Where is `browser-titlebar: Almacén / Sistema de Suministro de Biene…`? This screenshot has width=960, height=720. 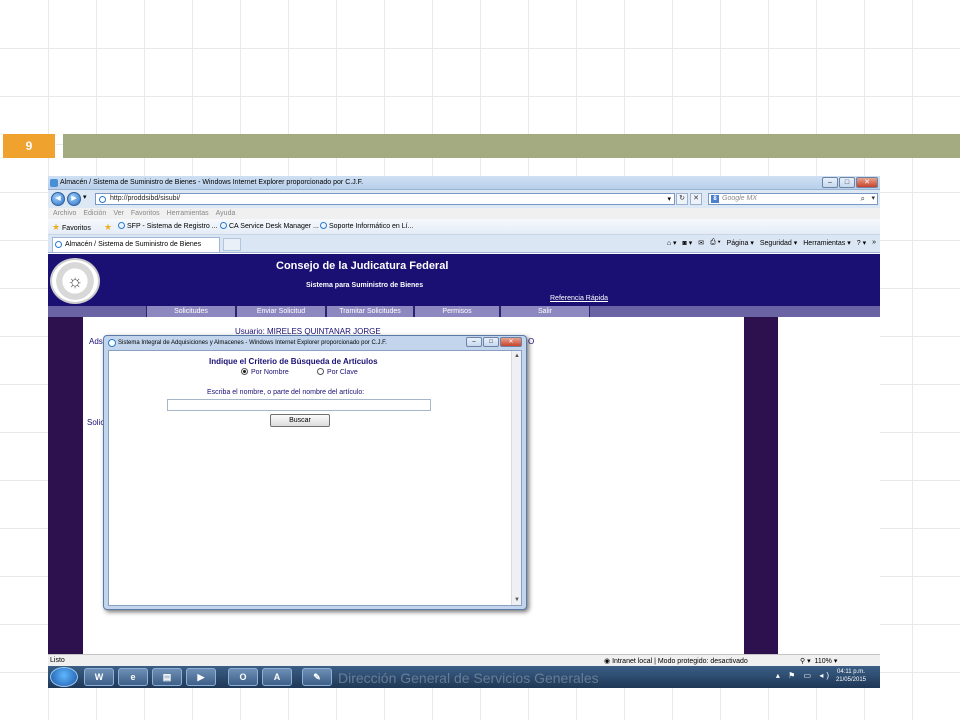
browser-titlebar: Almacén / Sistema de Suministro de Biene… is located at coordinates (464, 183).